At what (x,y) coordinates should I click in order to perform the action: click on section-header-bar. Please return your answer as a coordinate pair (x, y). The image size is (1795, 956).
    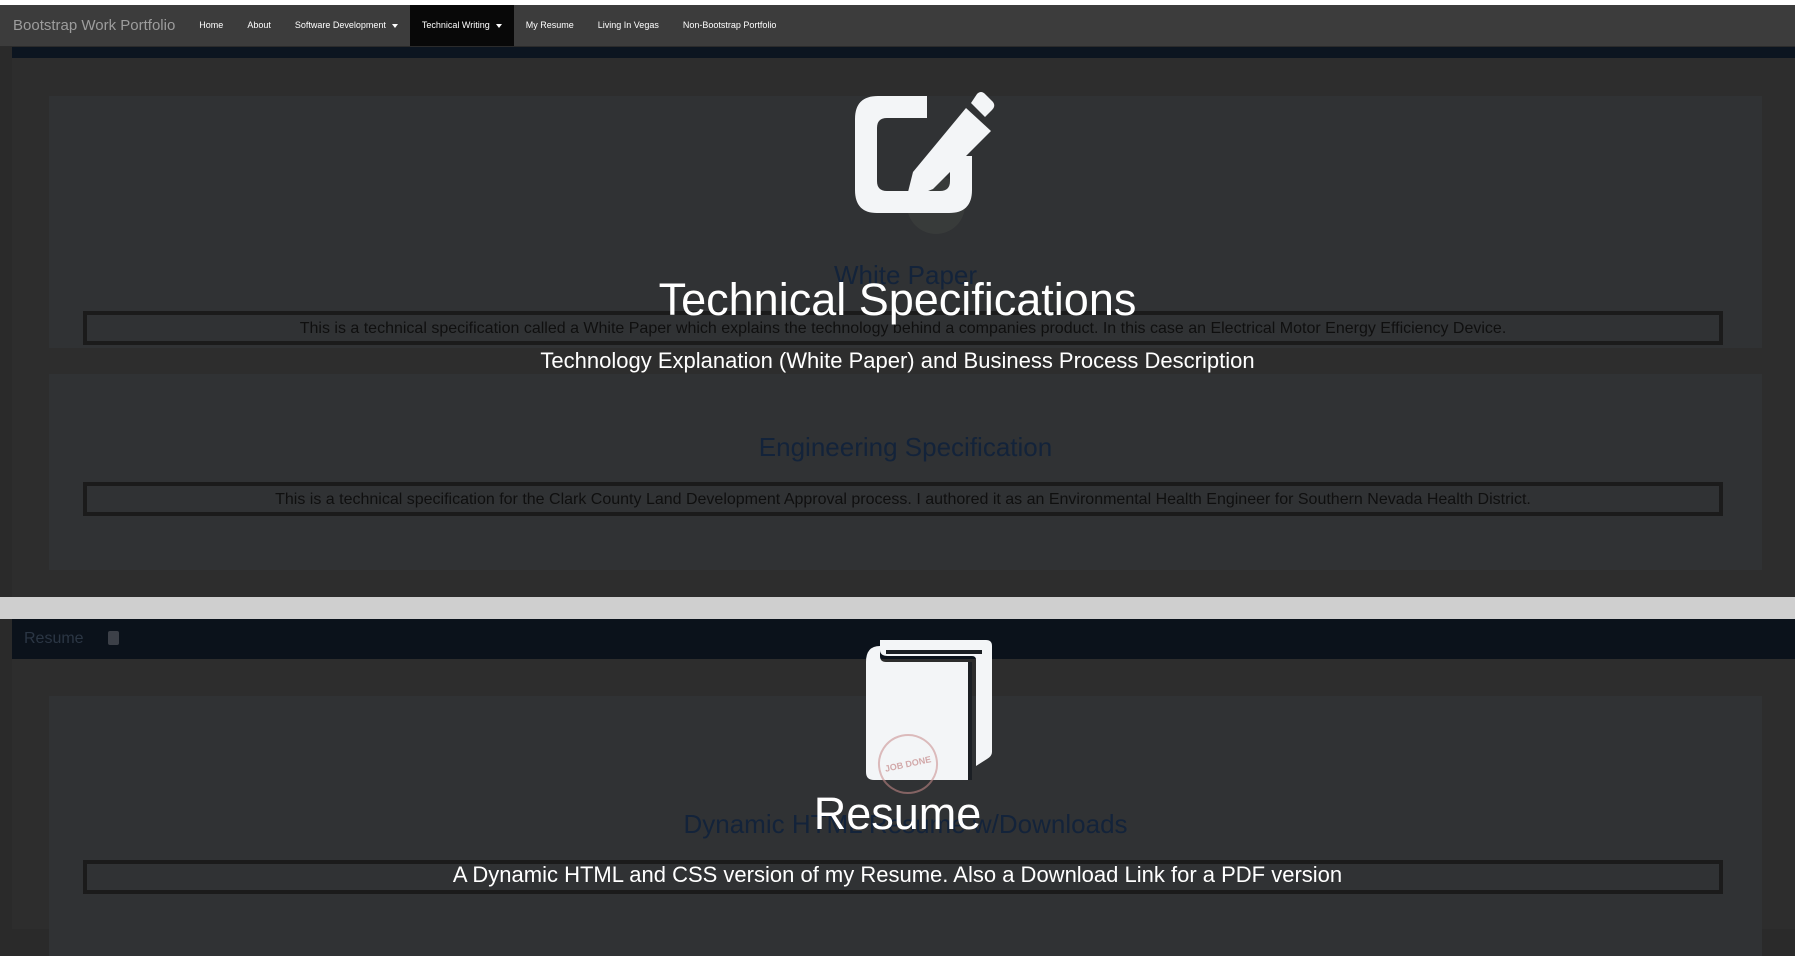
    Looking at the image, I should click on (903, 52).